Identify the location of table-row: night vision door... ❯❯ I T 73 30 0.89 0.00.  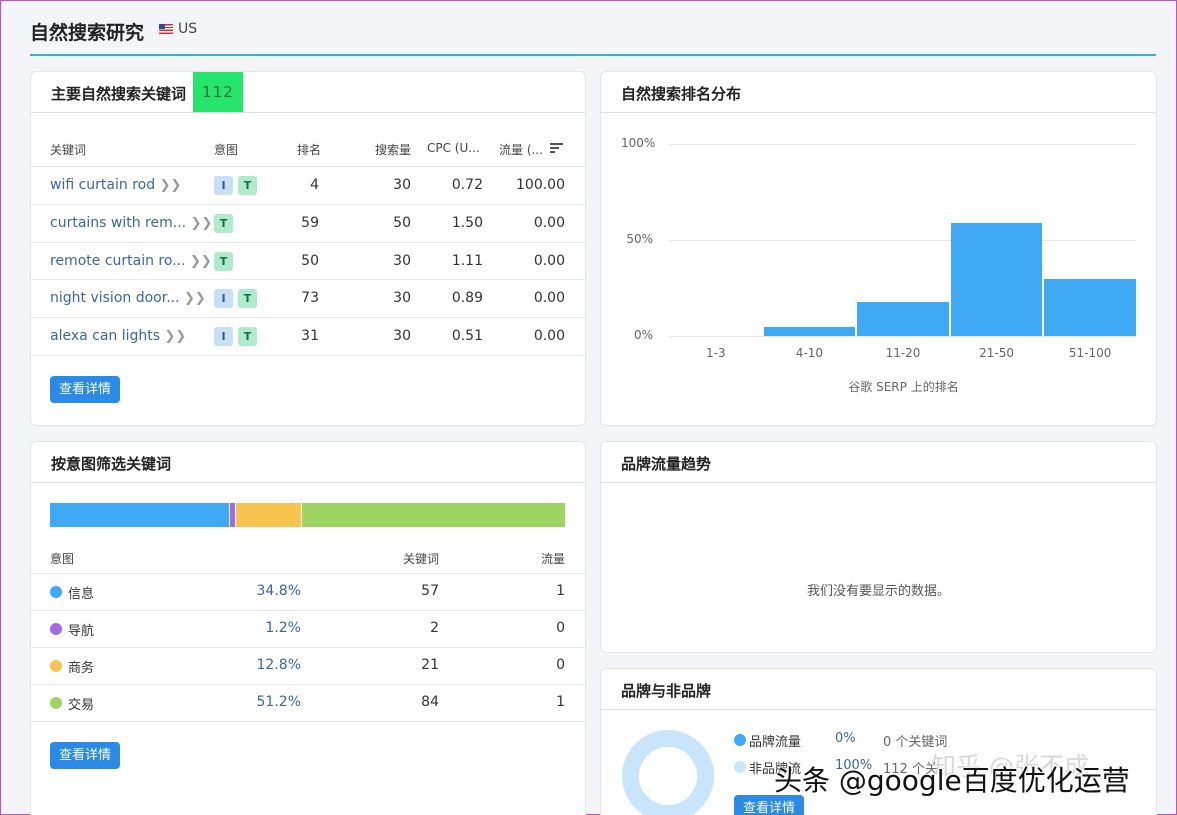
(308, 298).